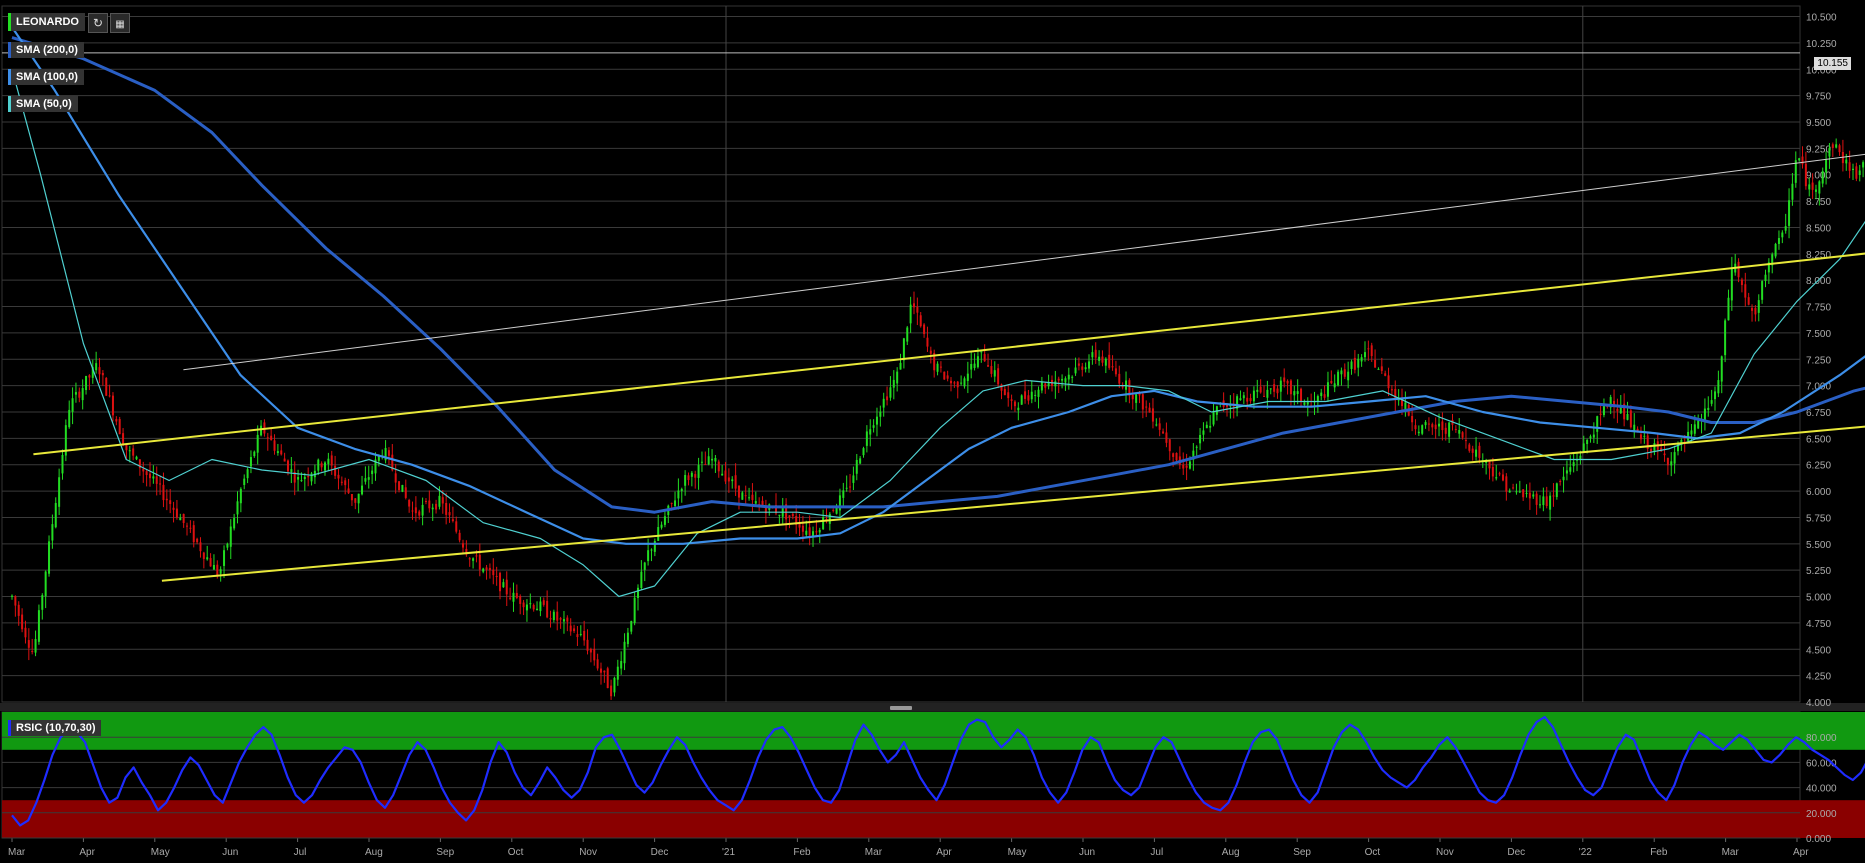 The width and height of the screenshot is (1865, 863). Describe the element at coordinates (1017, 852) in the screenshot. I see `x-tick-label: May` at that location.